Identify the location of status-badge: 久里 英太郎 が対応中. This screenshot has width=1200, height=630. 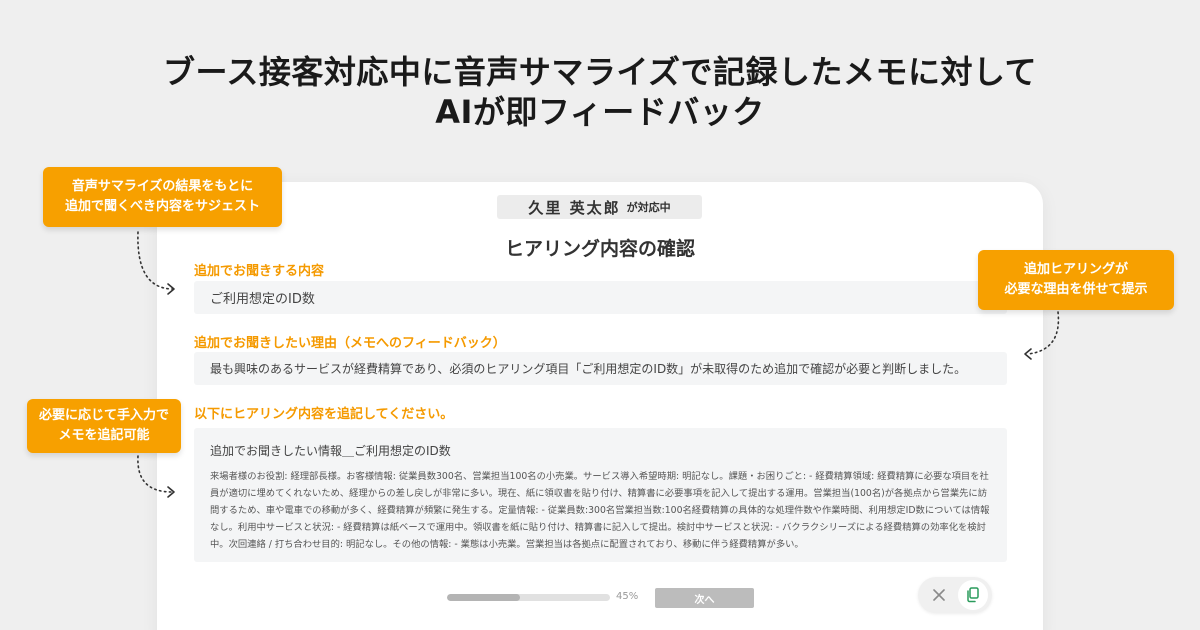
(599, 207).